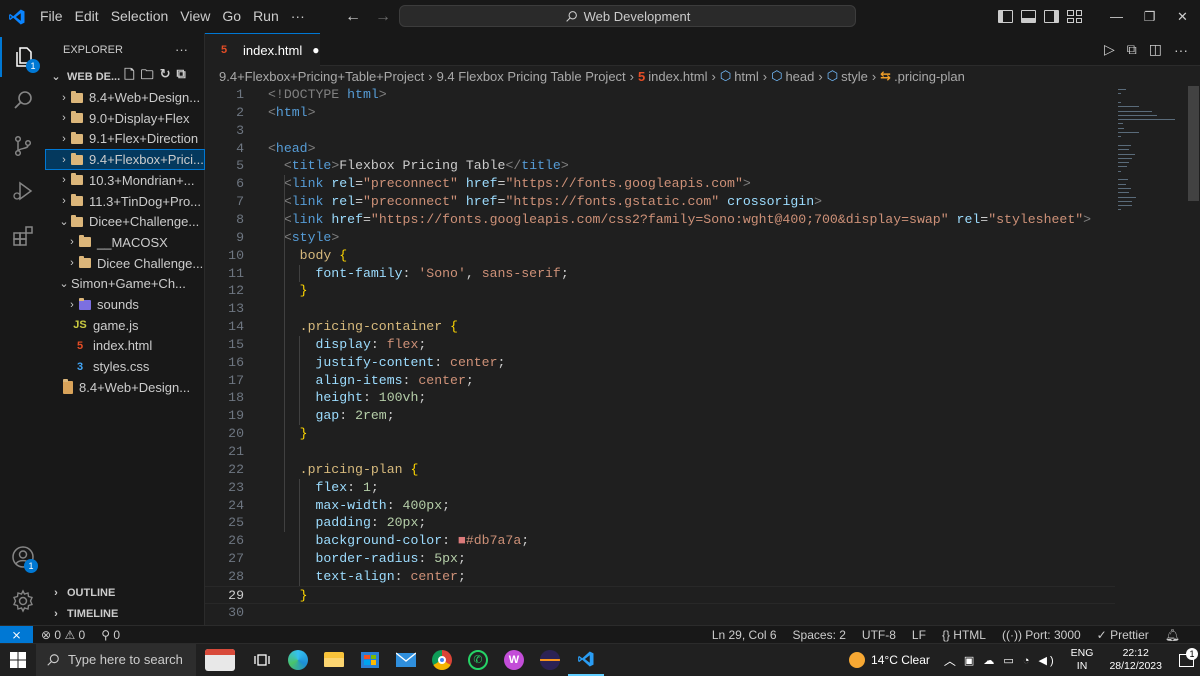  I want to click on microsoft-store-icon, so click(370, 660).